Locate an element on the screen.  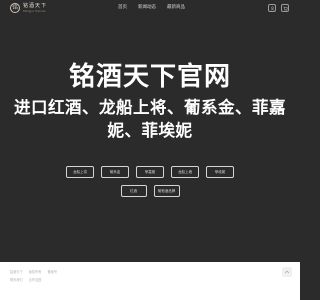
user-button is located at coordinates (272, 8).